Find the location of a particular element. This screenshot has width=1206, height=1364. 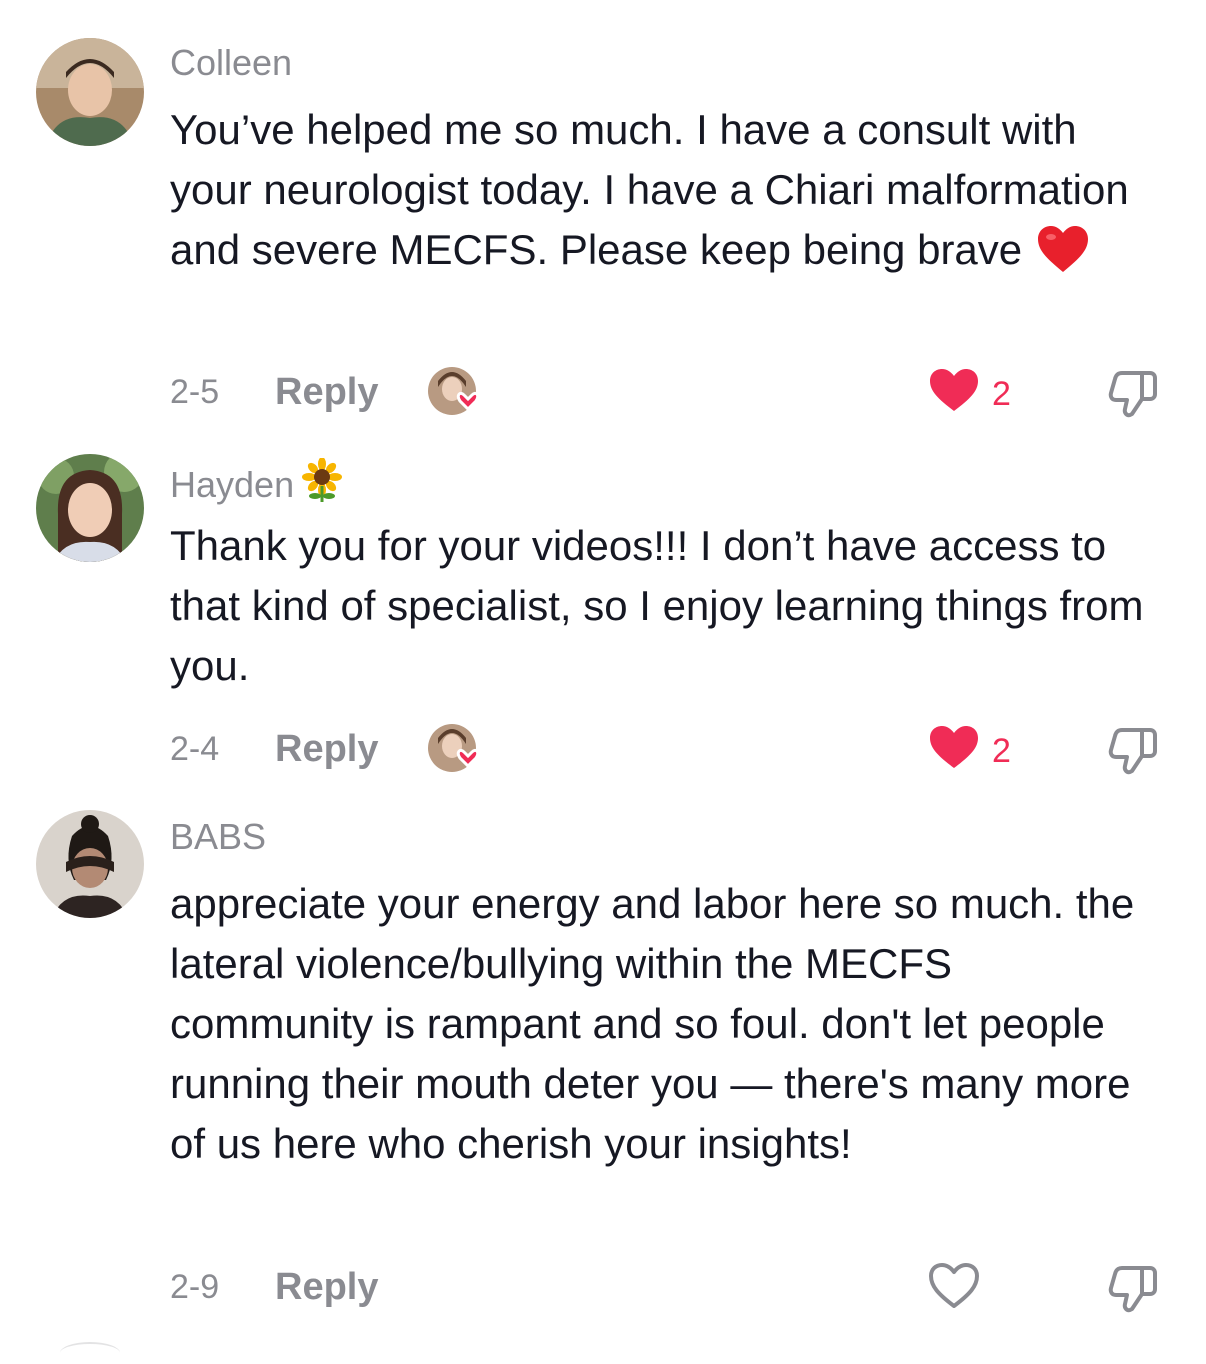

username-label: Hayden is located at coordinates (232, 484).